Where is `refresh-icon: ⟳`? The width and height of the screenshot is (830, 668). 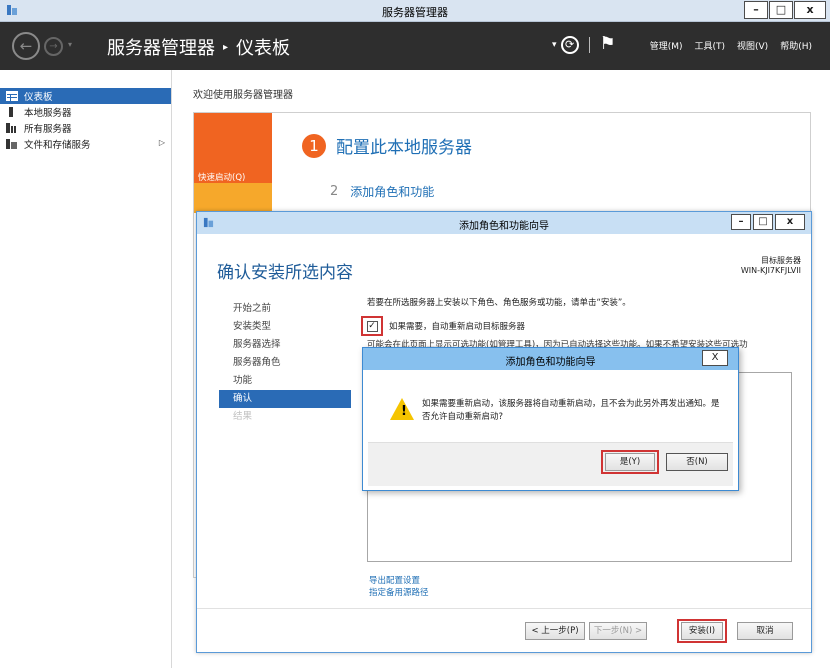
refresh-icon: ⟳ is located at coordinates (569, 45).